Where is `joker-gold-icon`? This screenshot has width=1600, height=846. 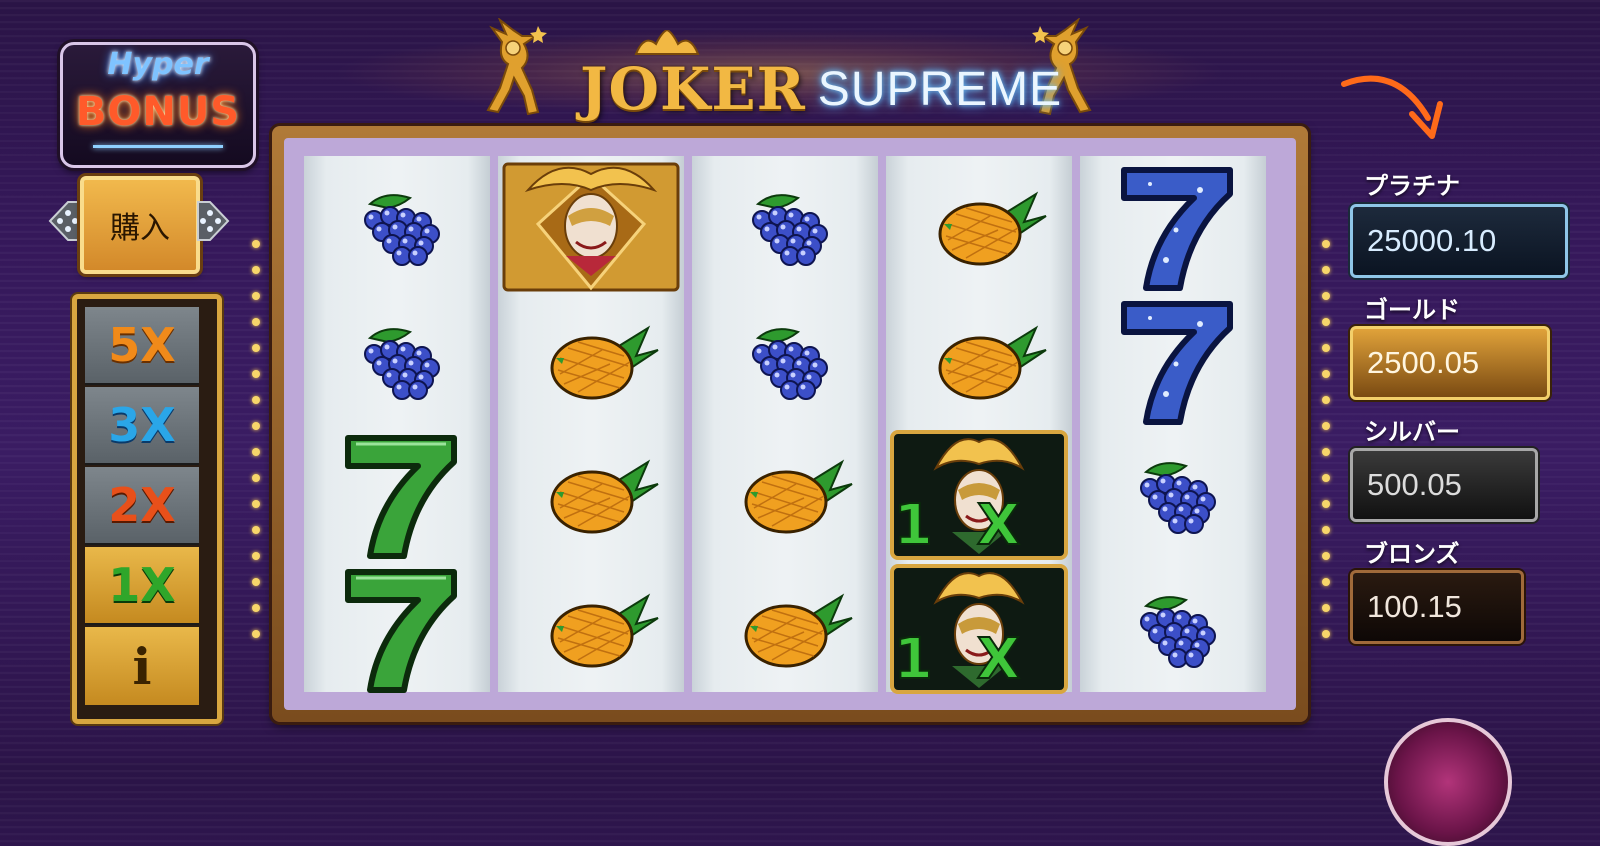
joker-gold-icon is located at coordinates (591, 227).